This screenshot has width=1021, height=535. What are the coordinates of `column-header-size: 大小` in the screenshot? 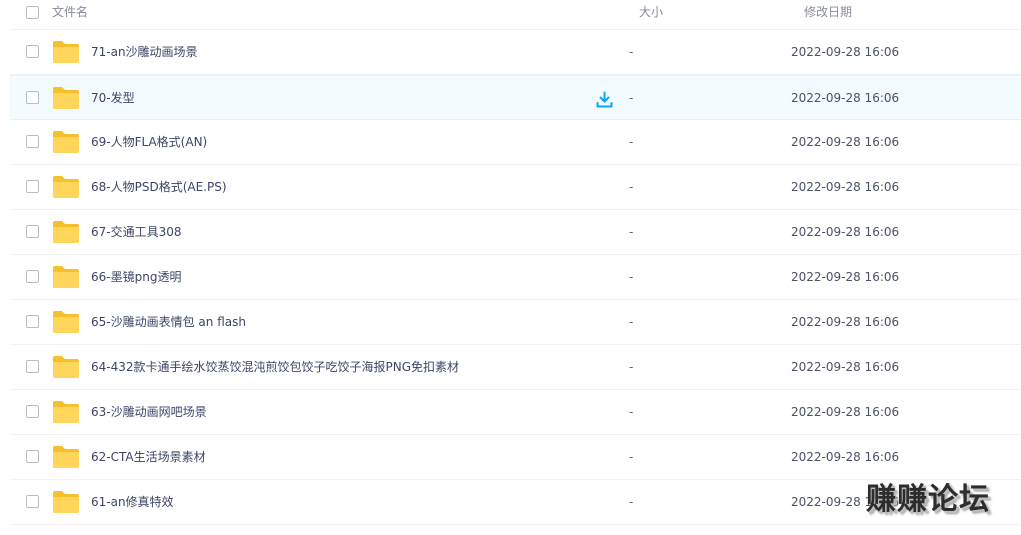 It's located at (651, 12).